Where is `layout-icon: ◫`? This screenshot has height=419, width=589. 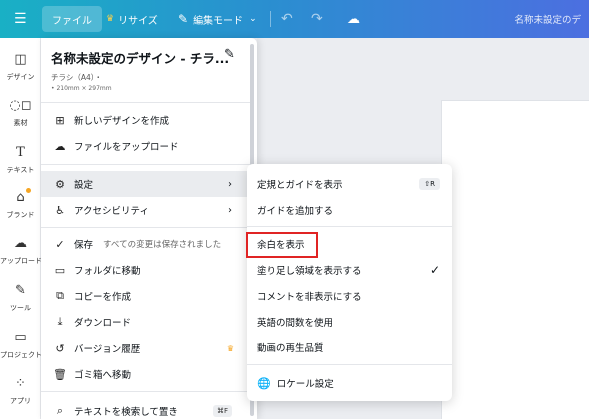
layout-icon: ◫ is located at coordinates (20, 59).